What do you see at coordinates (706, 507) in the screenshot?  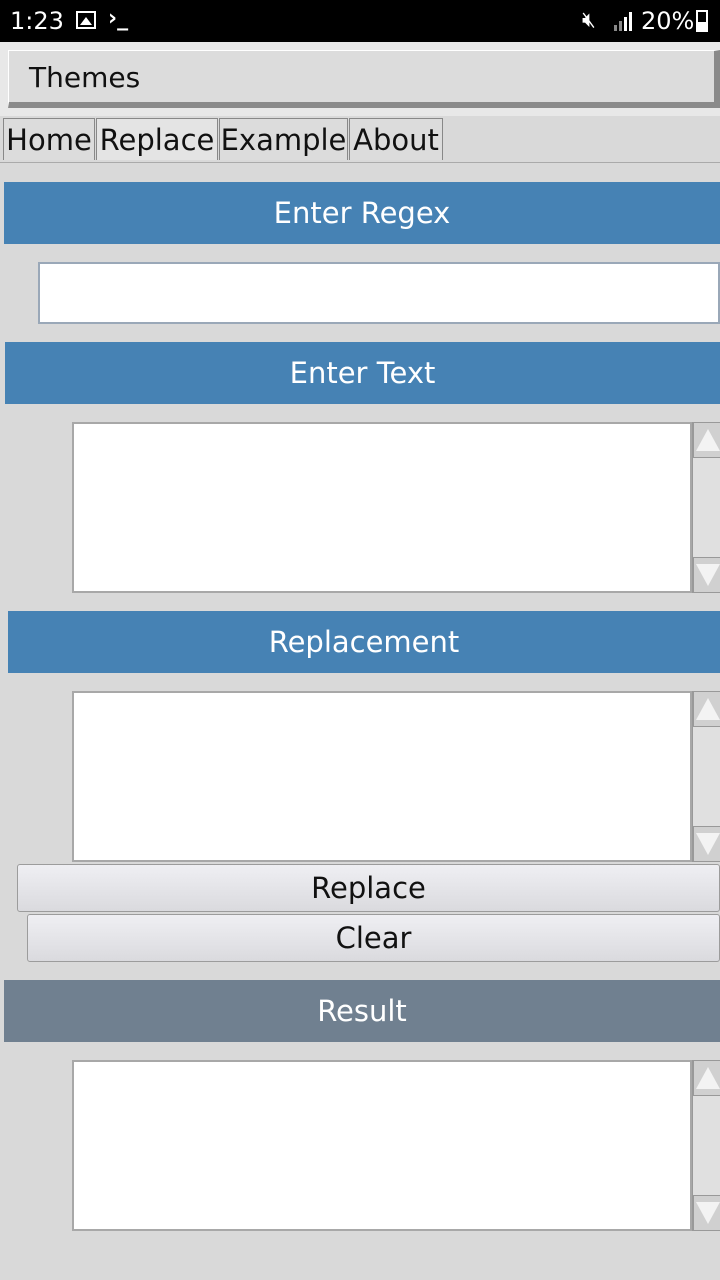 I see `text-scrollbar` at bounding box center [706, 507].